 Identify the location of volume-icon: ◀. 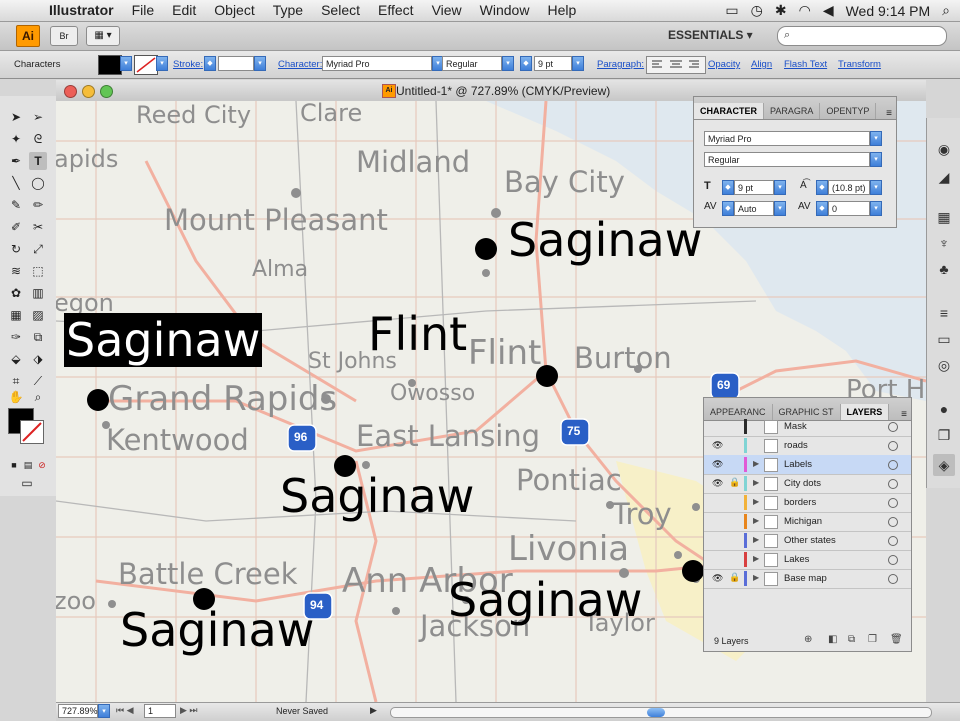
(828, 10).